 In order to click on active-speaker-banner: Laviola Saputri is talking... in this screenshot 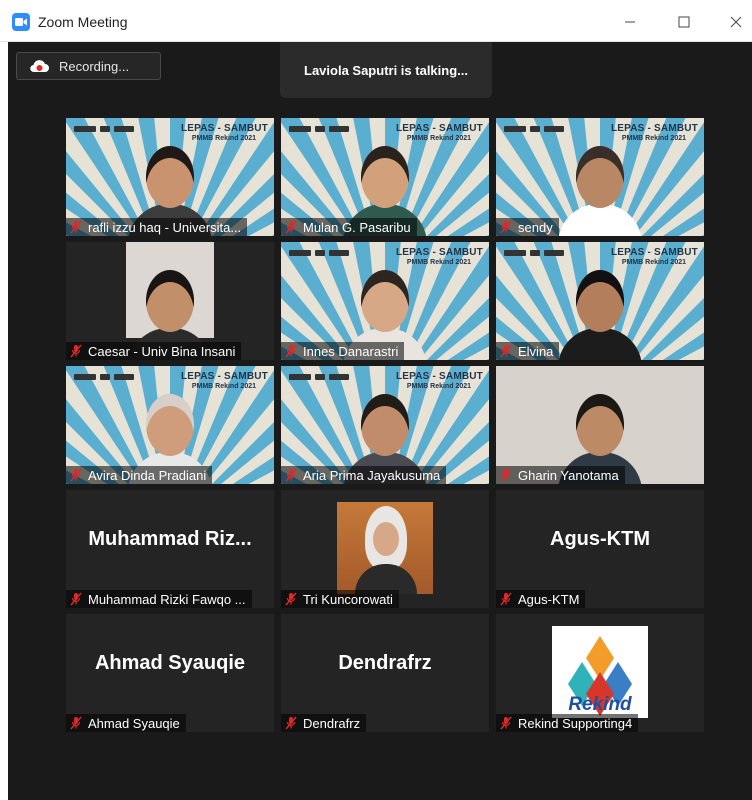, I will do `click(386, 70)`.